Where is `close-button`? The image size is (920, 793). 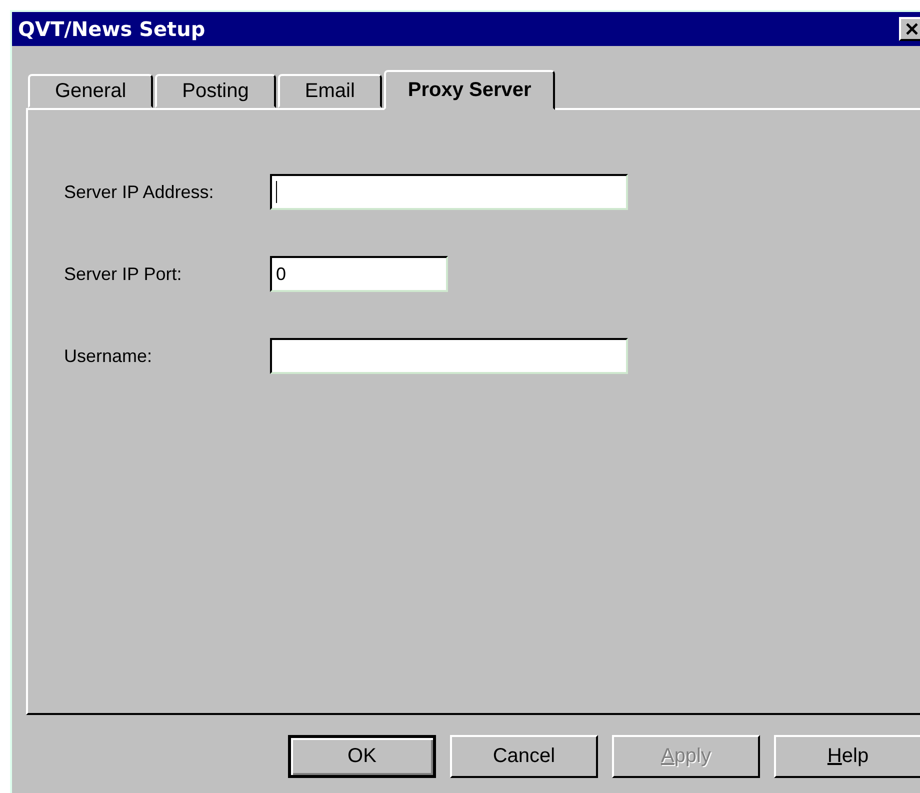
close-button is located at coordinates (909, 29).